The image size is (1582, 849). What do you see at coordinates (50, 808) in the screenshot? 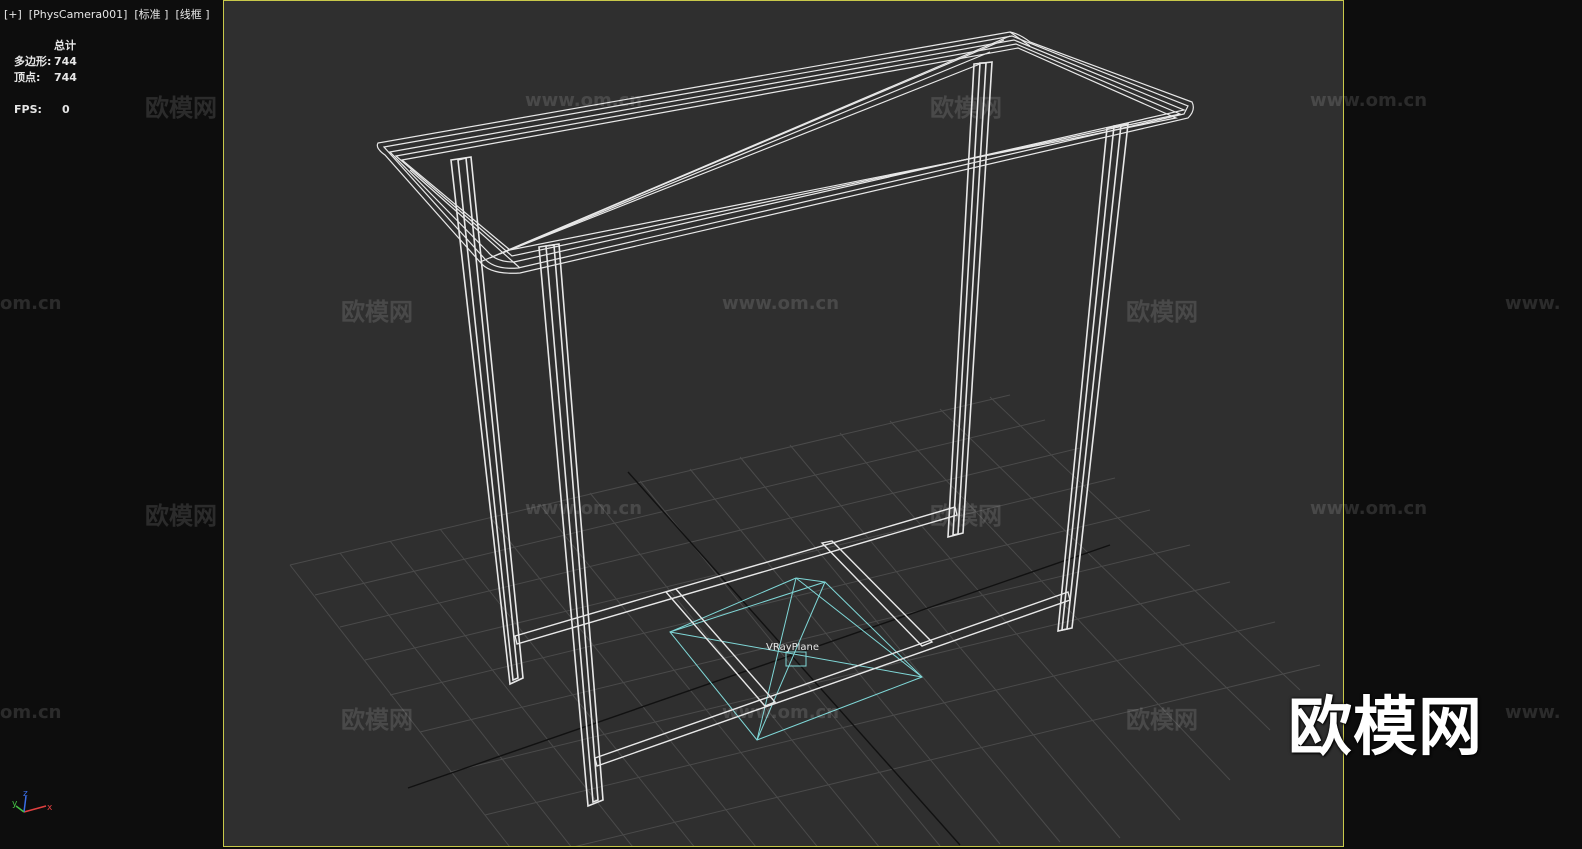
I see `axis-x-label: x` at bounding box center [50, 808].